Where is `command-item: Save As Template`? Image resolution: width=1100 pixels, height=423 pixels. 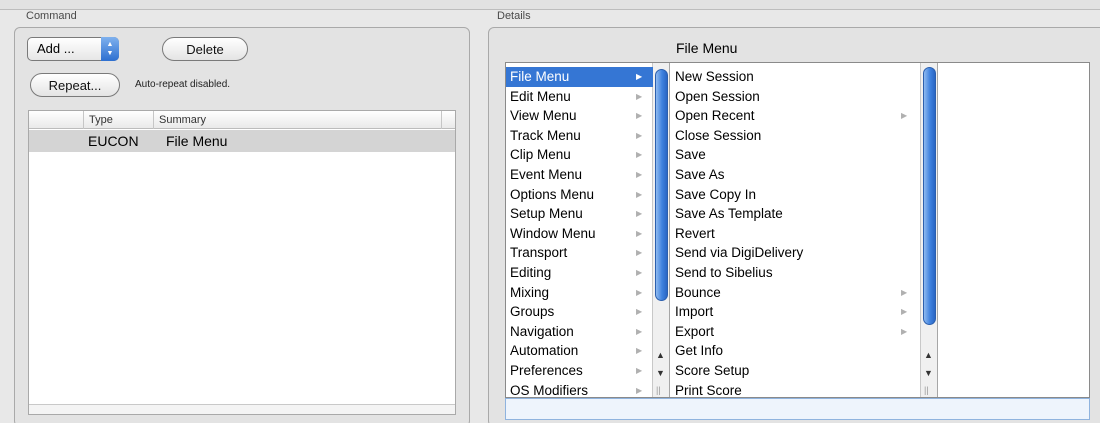
command-item: Save As Template is located at coordinates (795, 214).